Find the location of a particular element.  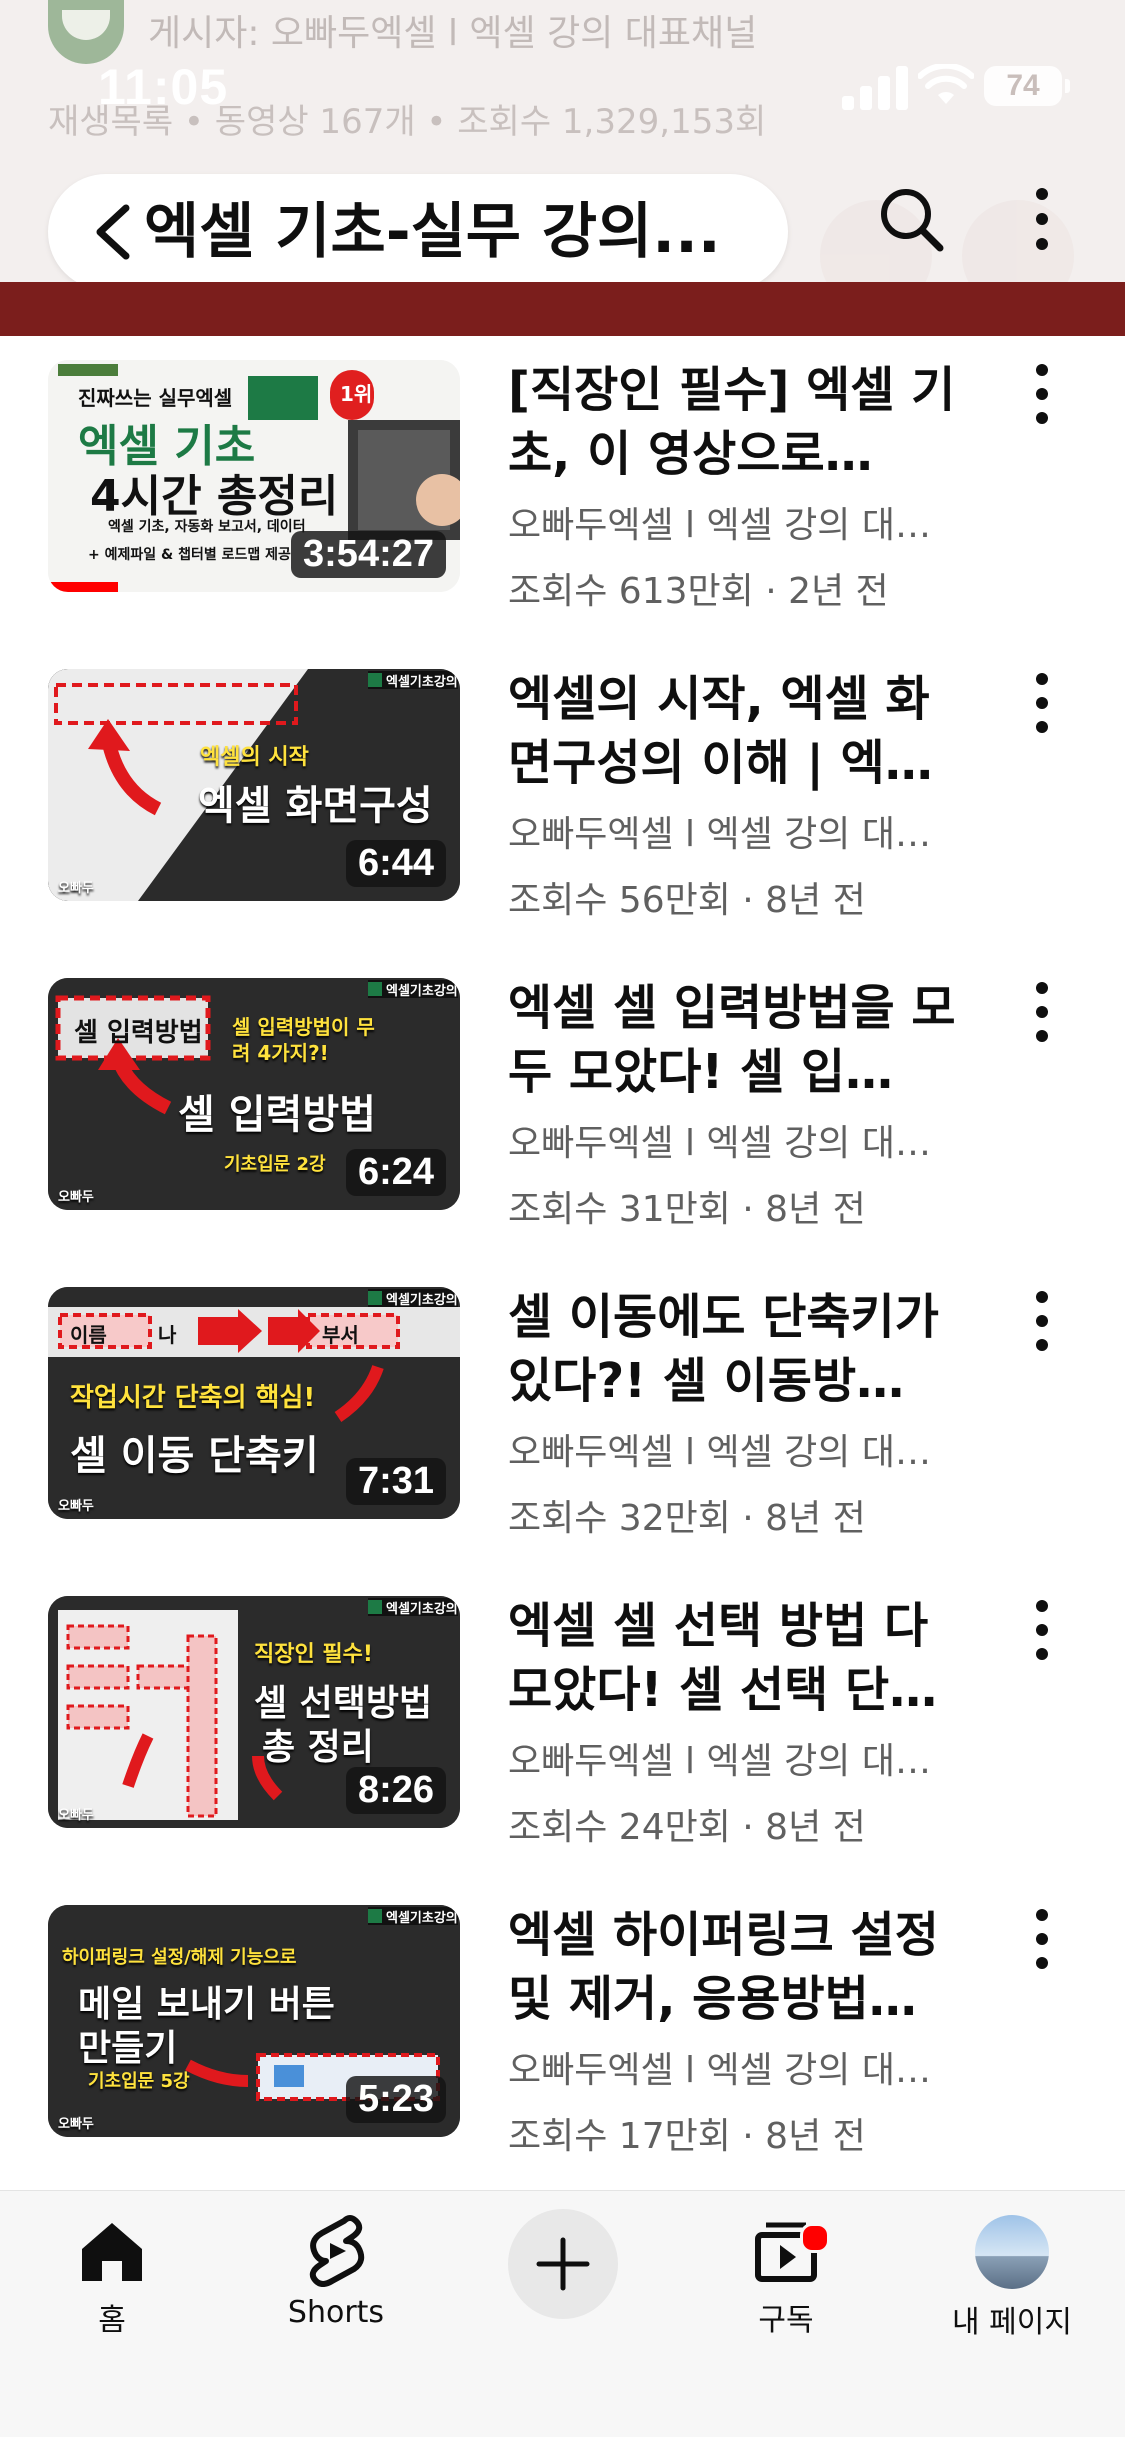

nav-shorts-label: Shorts is located at coordinates (336, 2312).